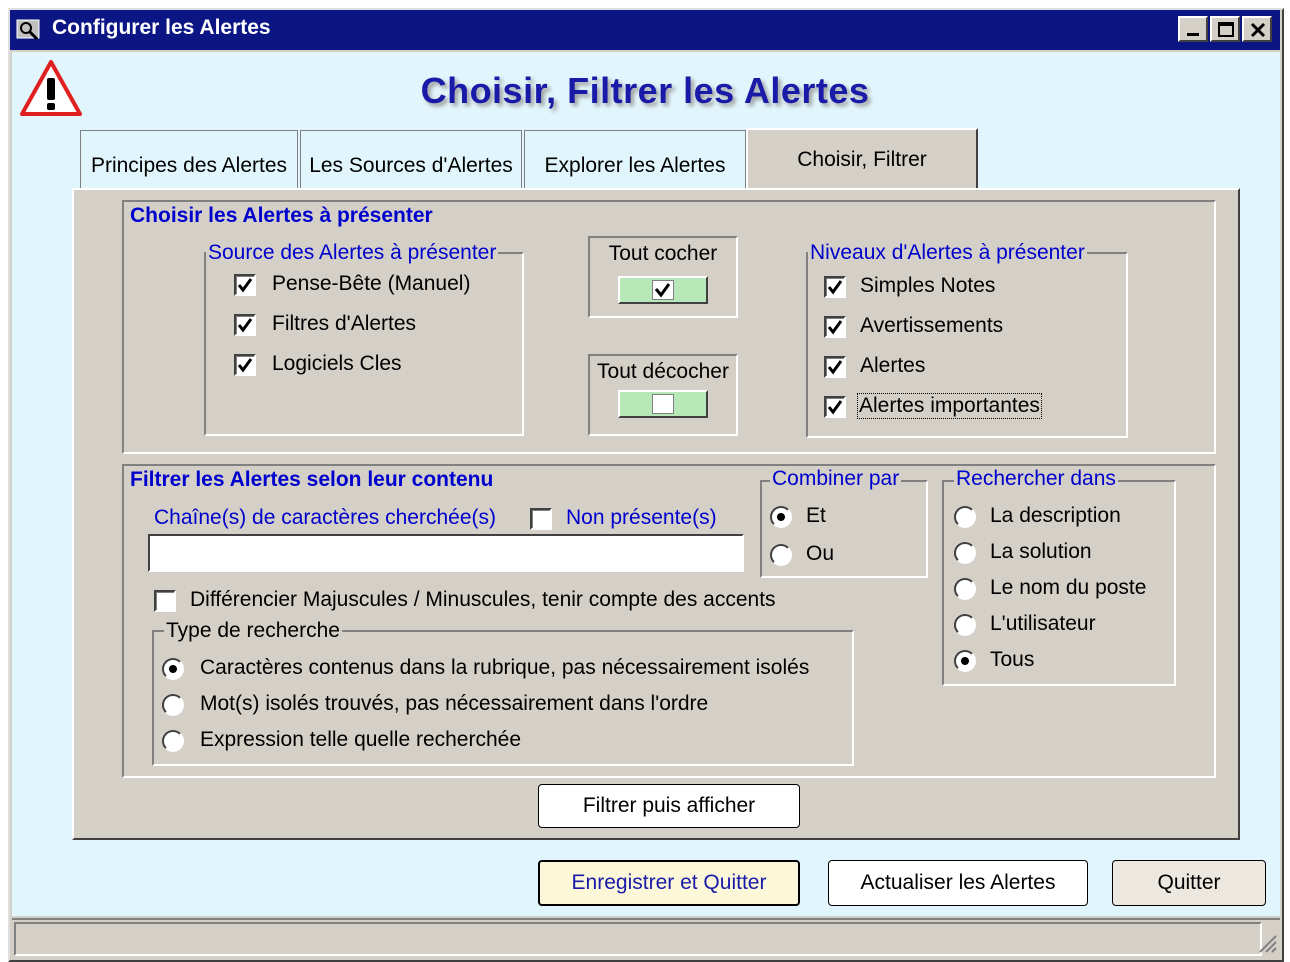 The width and height of the screenshot is (1290, 962). I want to click on tab-principes: Principes des Alertes, so click(189, 159).